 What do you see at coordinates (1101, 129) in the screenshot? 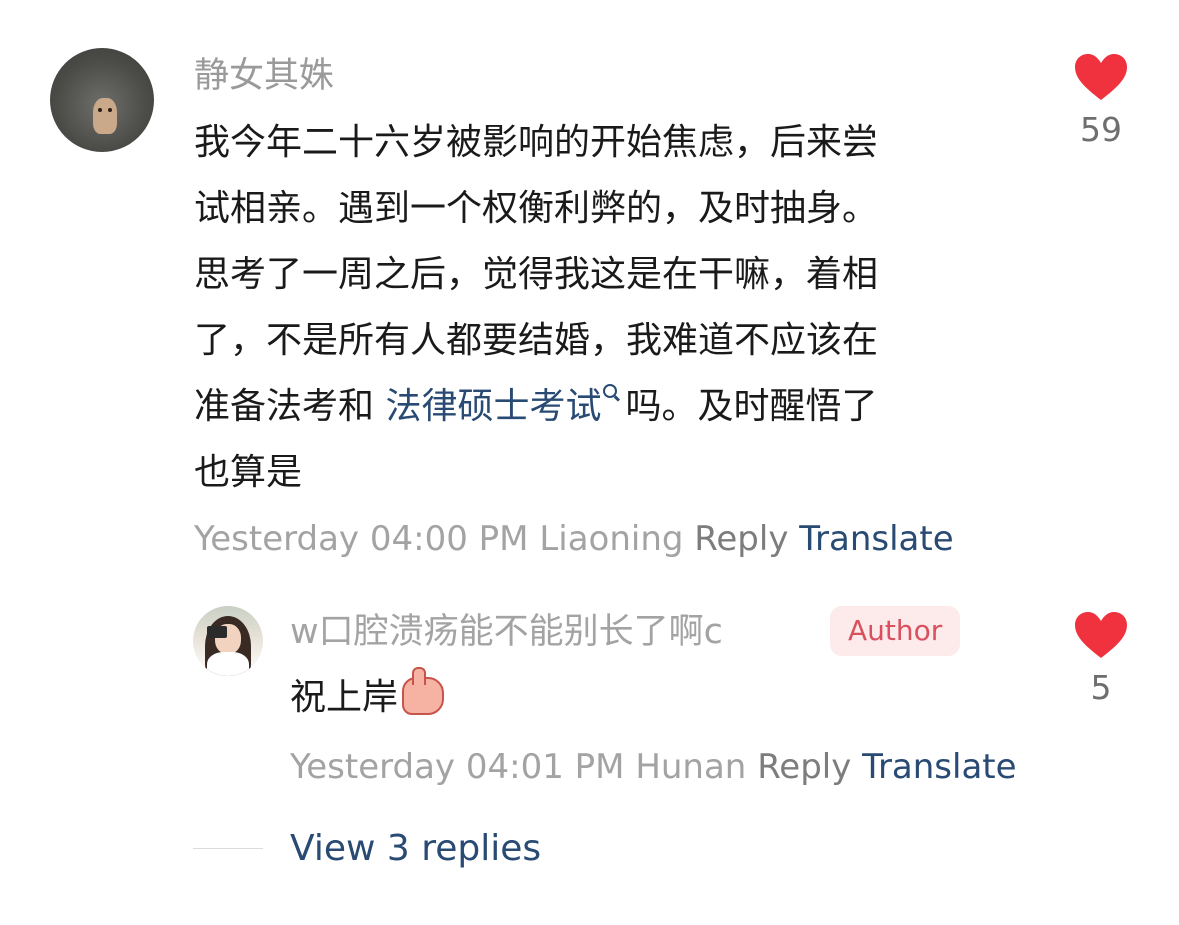
I see `like-count: 59` at bounding box center [1101, 129].